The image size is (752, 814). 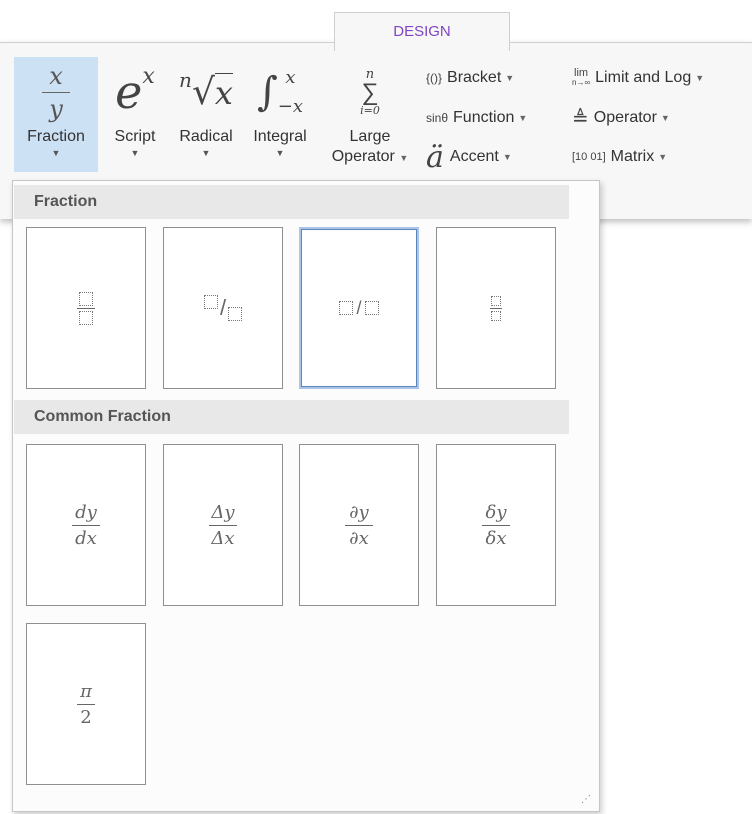 What do you see at coordinates (291, 417) in the screenshot?
I see `section-header-common-fraction: Common Fraction` at bounding box center [291, 417].